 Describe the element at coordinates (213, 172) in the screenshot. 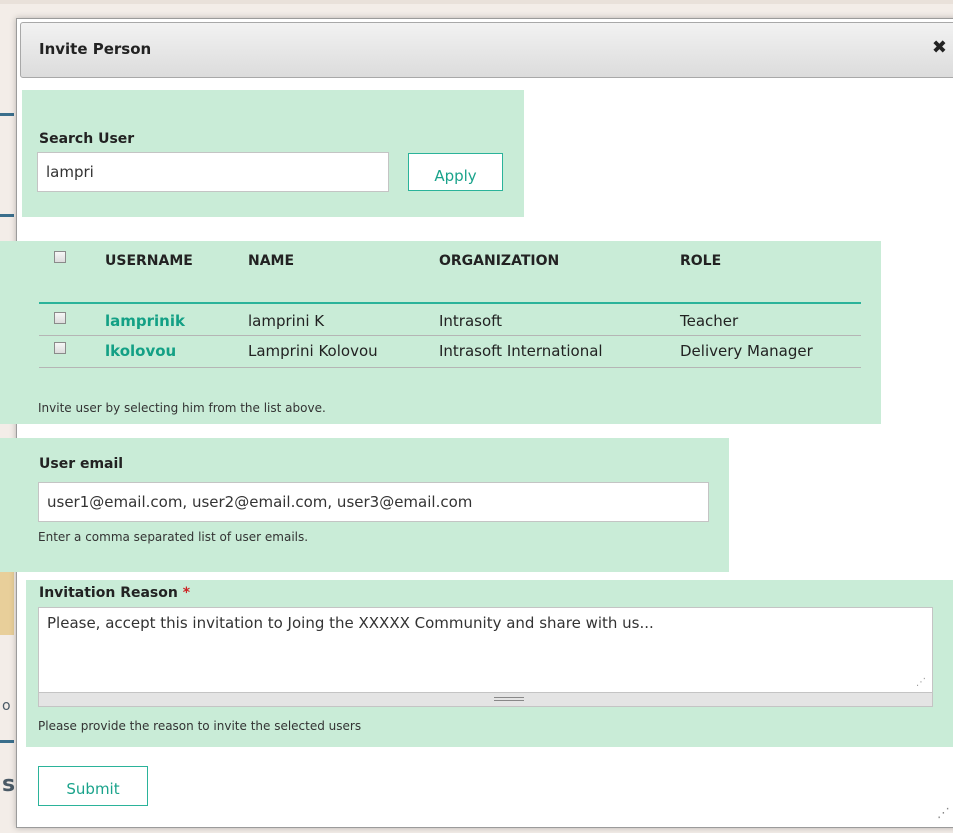

I see `search-input: lampri` at that location.